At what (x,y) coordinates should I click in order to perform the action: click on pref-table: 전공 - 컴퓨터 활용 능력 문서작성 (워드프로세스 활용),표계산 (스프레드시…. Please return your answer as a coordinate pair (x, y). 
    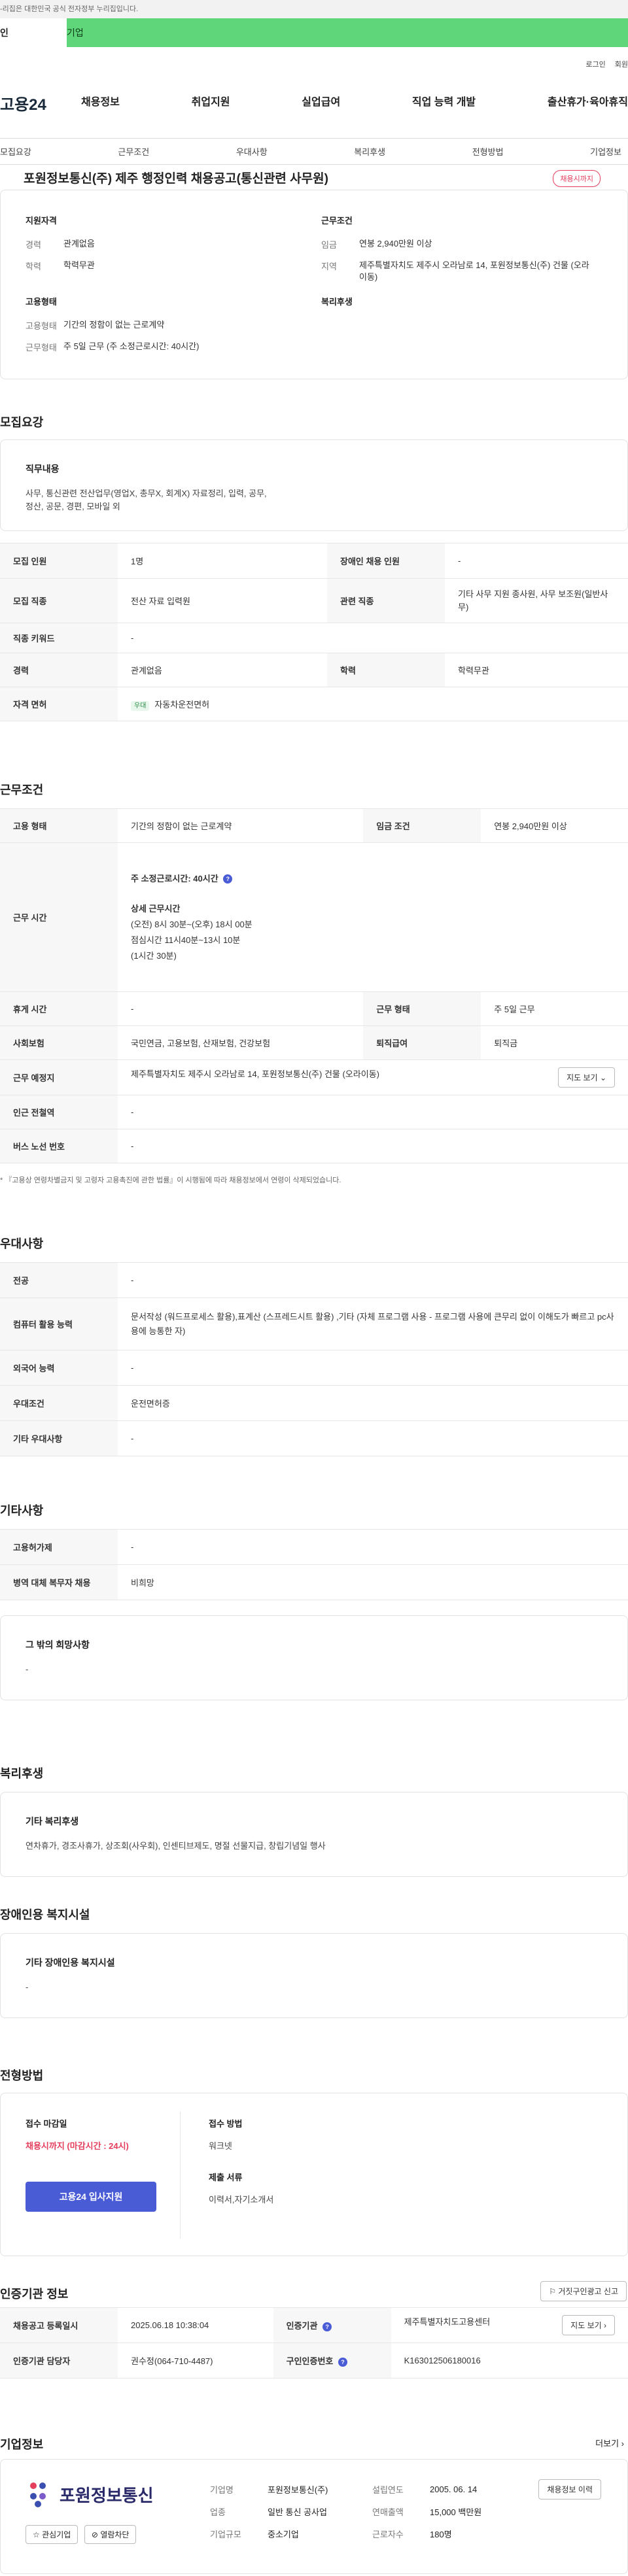
    Looking at the image, I should click on (314, 1359).